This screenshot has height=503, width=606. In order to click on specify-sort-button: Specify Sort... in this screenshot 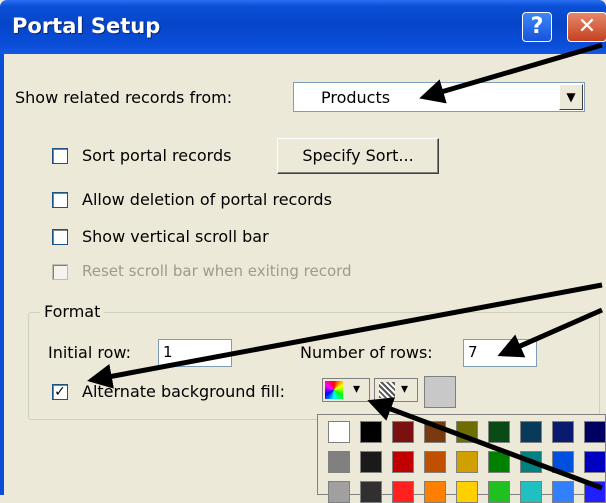, I will do `click(358, 156)`.